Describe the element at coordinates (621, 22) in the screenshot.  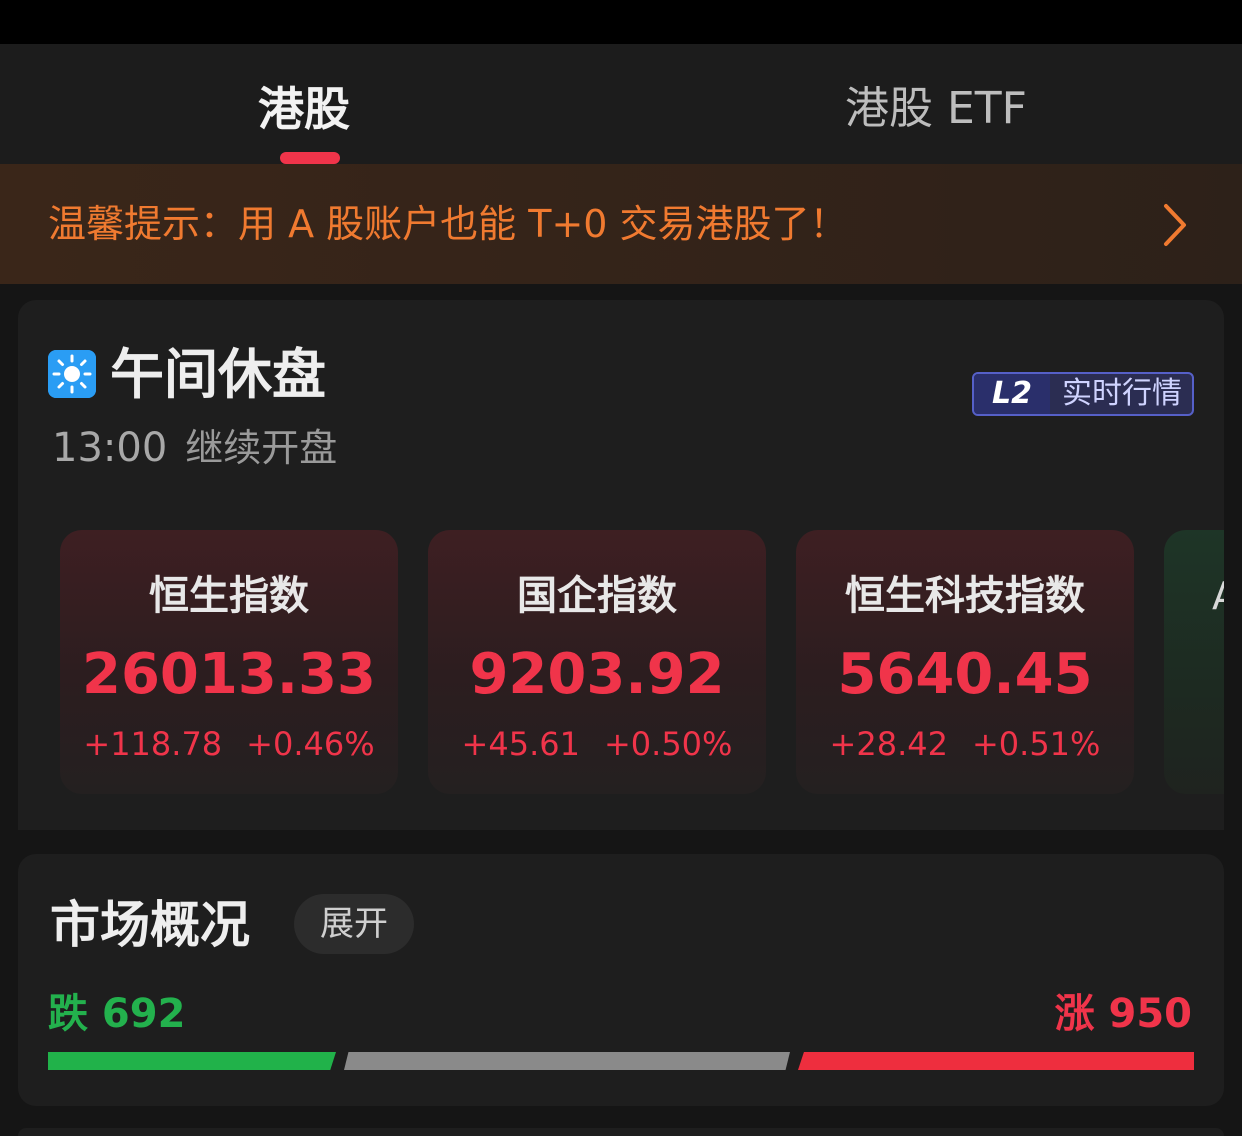
I see `status-bar` at that location.